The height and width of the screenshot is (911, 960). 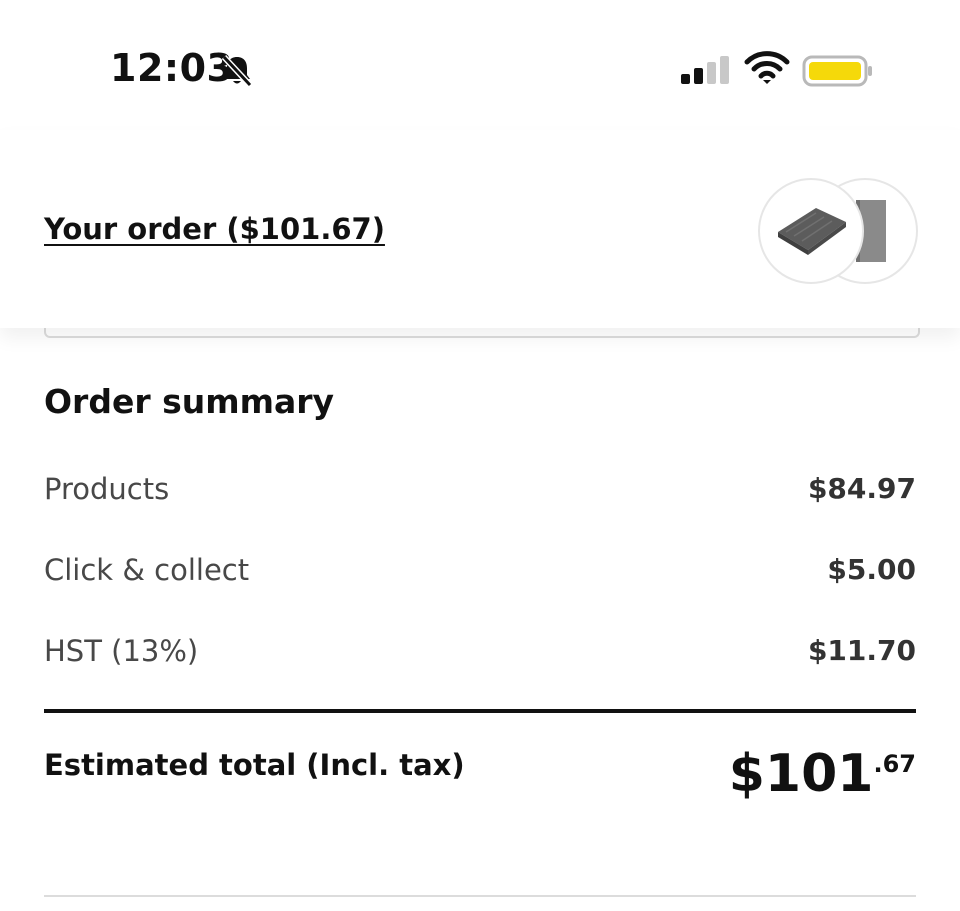 I want to click on total-dollars: $101, so click(x=801, y=774).